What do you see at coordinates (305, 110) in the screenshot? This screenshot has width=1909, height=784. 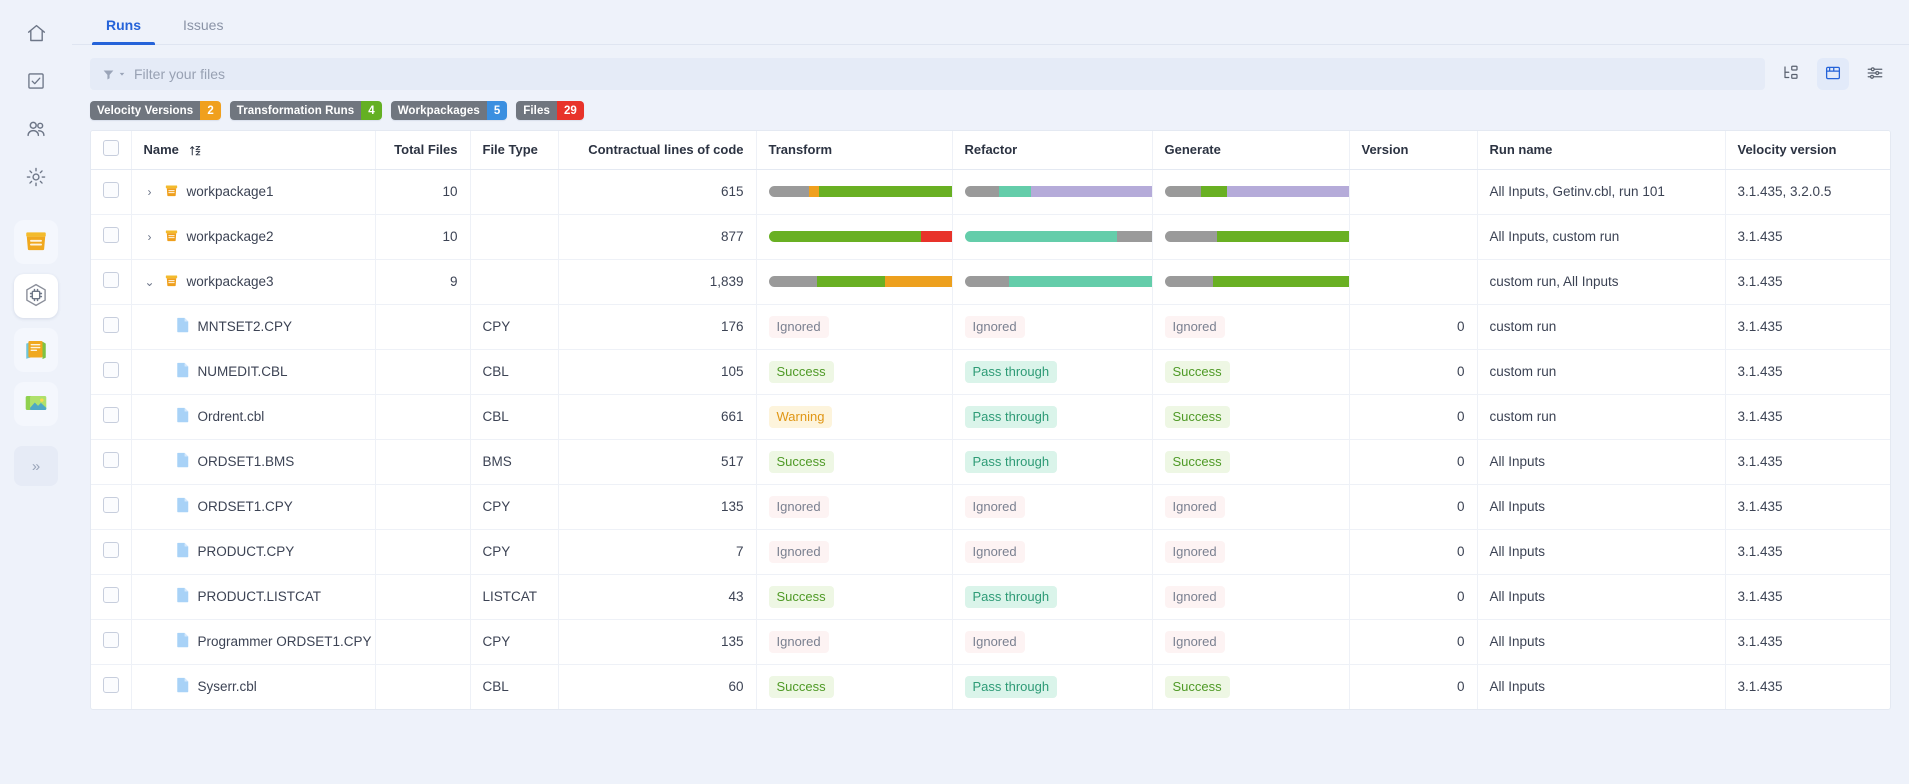 I see `chip-transformation-runs: Transformation Runs 4` at bounding box center [305, 110].